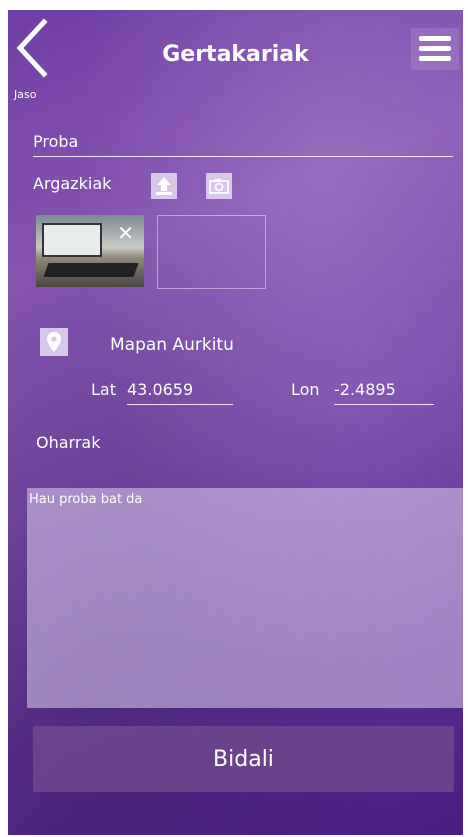 This screenshot has height=837, width=468. I want to click on locate-button, so click(54, 342).